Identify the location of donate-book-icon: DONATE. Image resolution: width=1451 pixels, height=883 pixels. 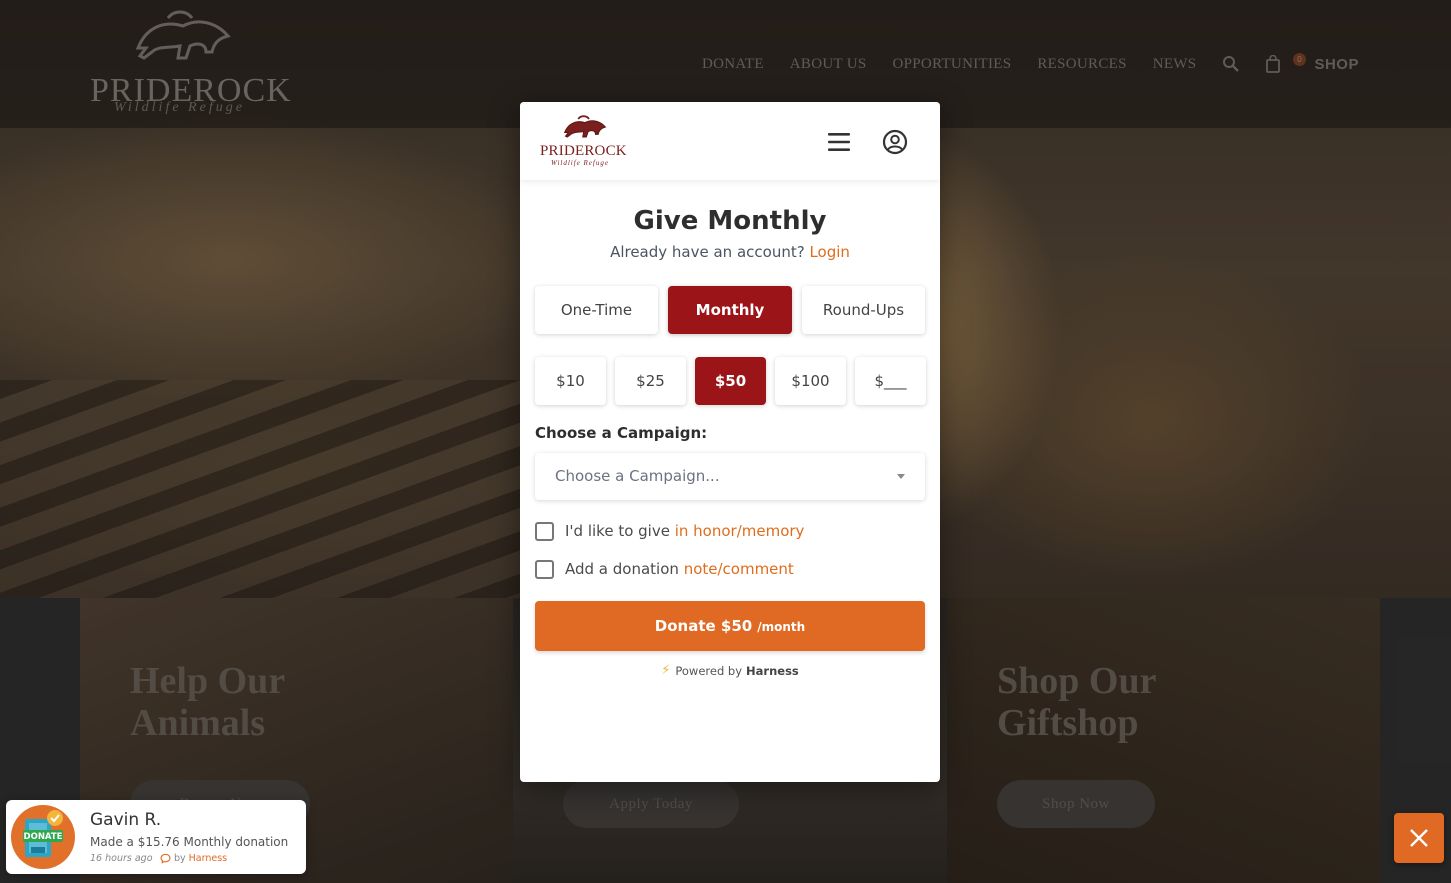
(43, 833).